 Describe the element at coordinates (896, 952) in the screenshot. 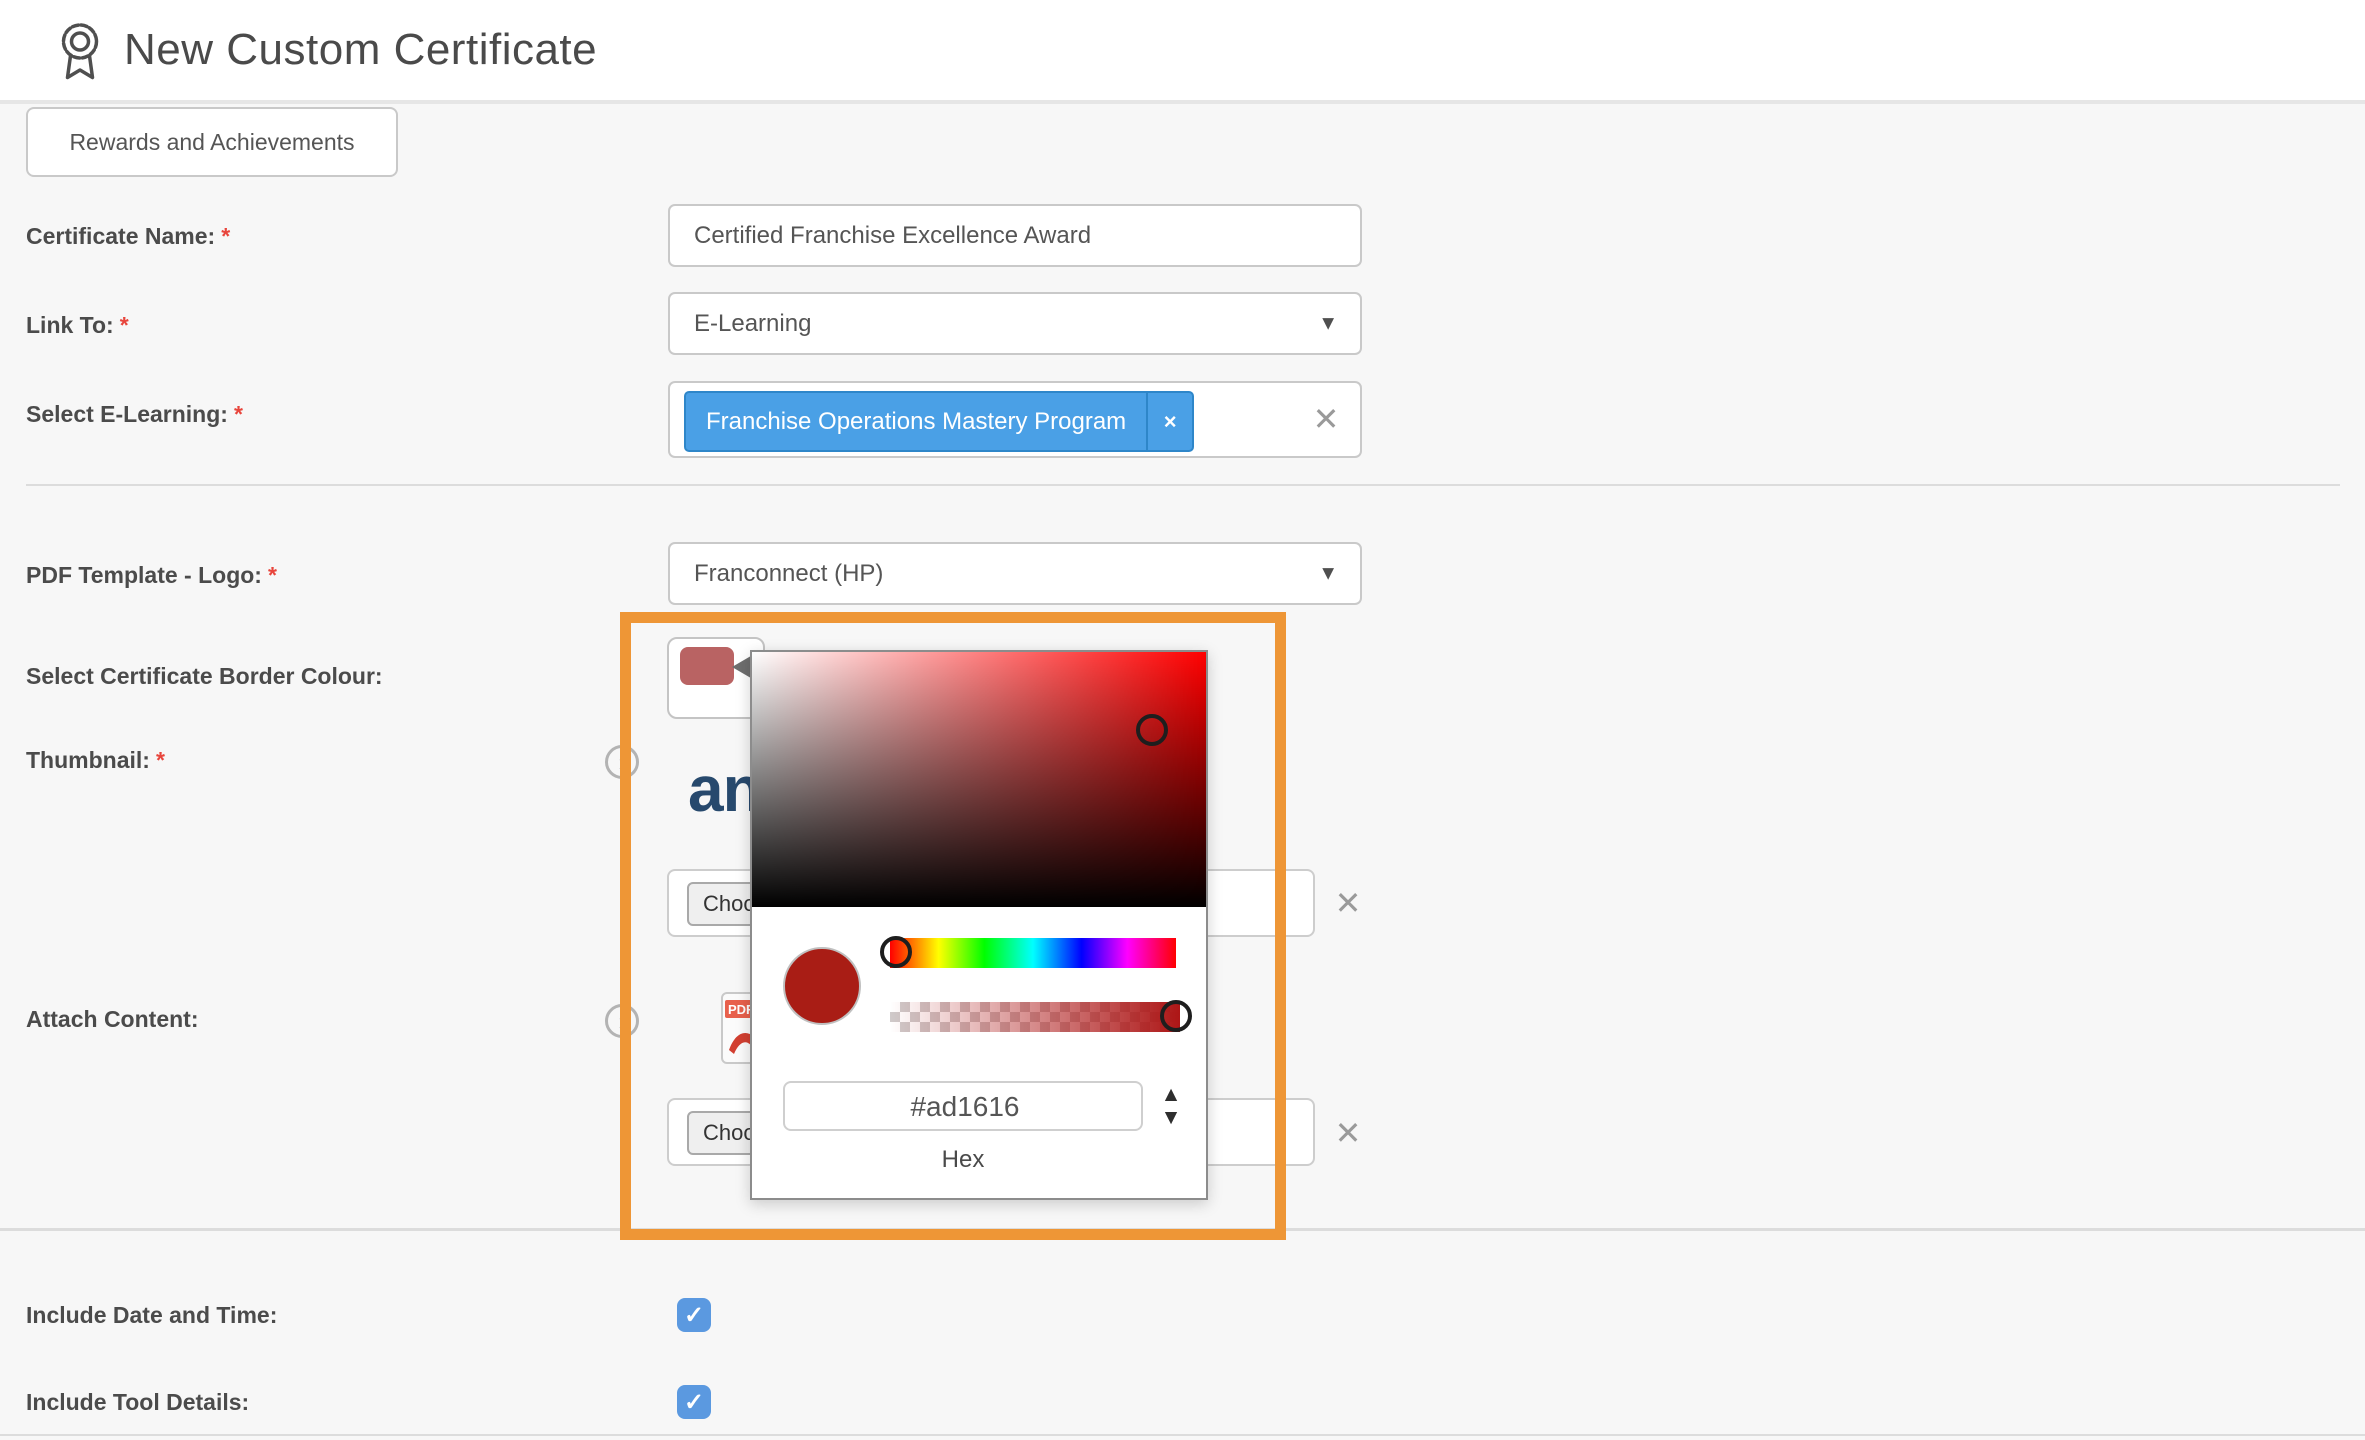

I see `hue-selector-ring` at that location.